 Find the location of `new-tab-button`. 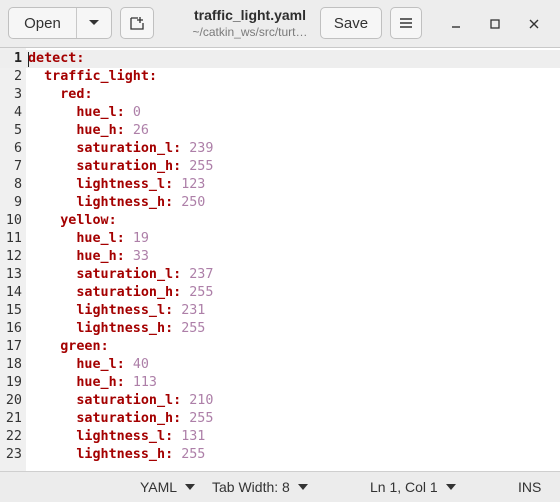

new-tab-button is located at coordinates (137, 23).